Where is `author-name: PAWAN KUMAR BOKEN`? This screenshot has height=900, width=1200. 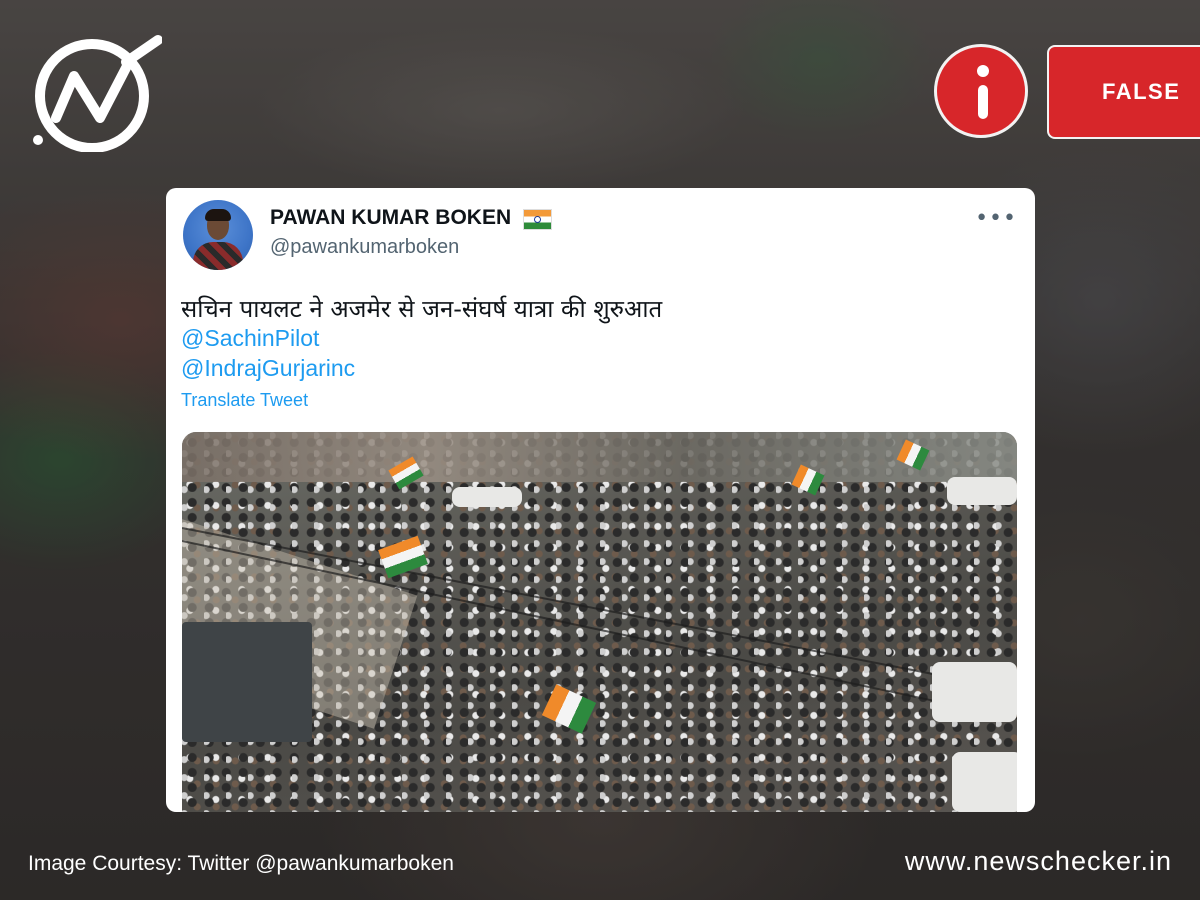 author-name: PAWAN KUMAR BOKEN is located at coordinates (390, 218).